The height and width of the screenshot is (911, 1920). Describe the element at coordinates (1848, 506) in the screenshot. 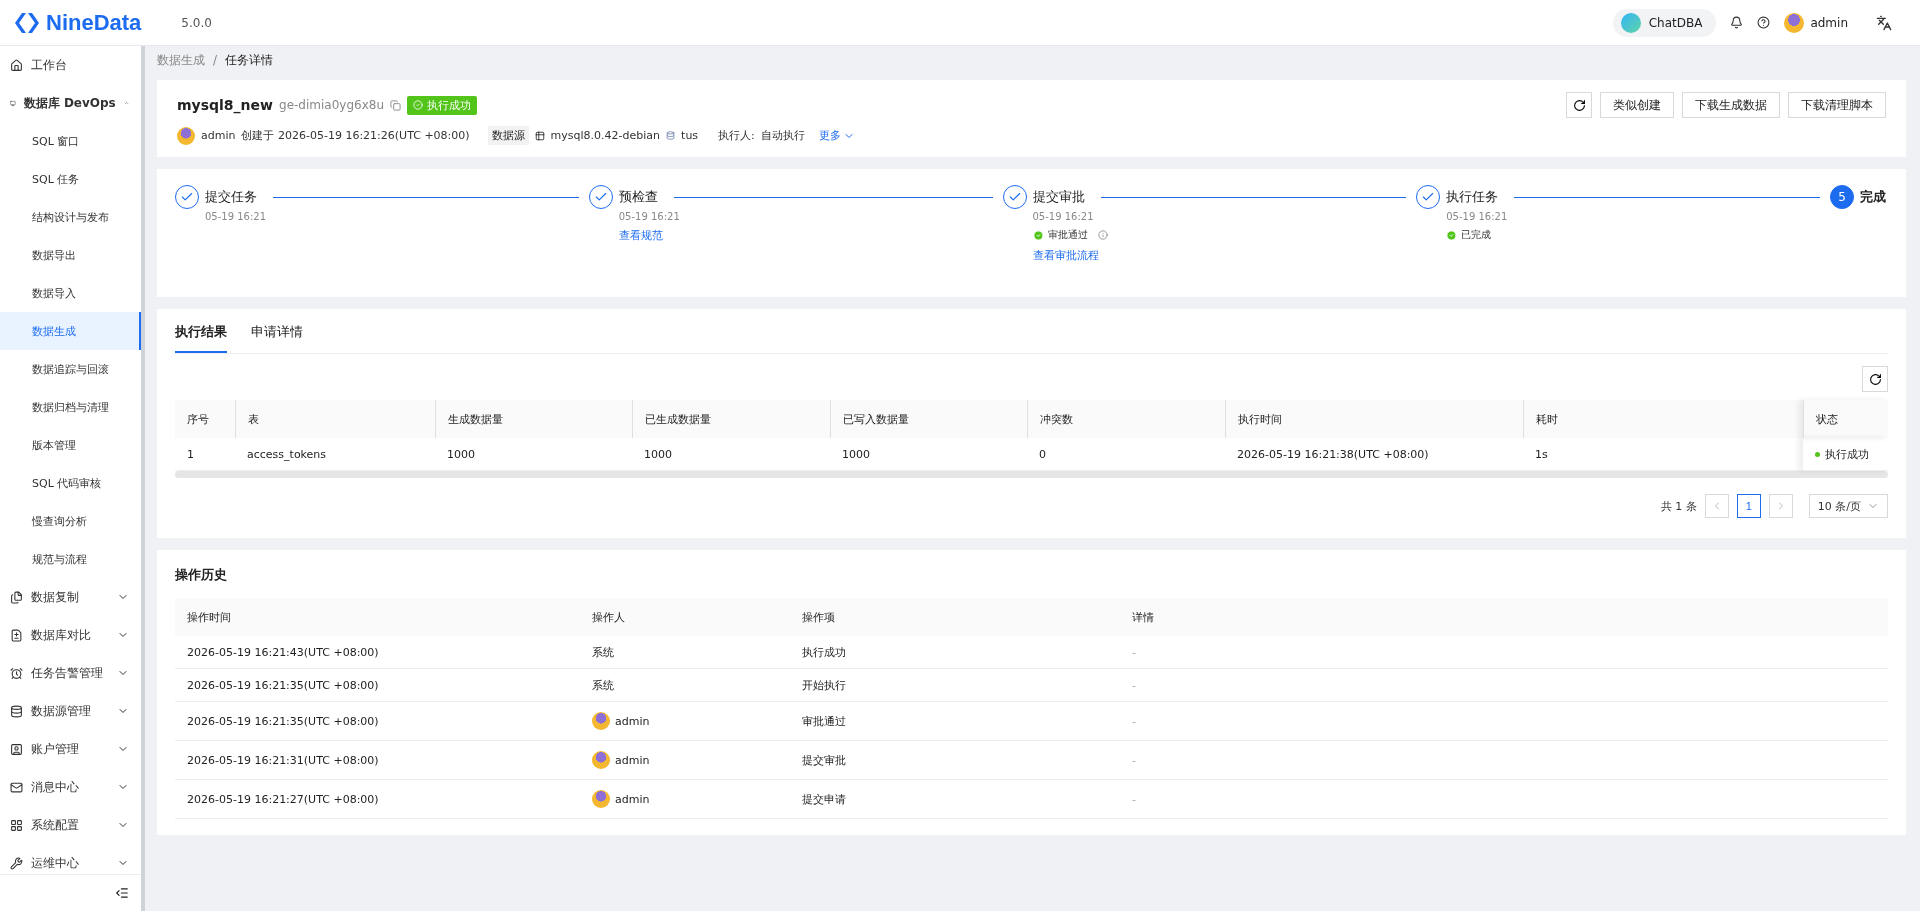

I see `page-size-select: 10 条/页` at that location.